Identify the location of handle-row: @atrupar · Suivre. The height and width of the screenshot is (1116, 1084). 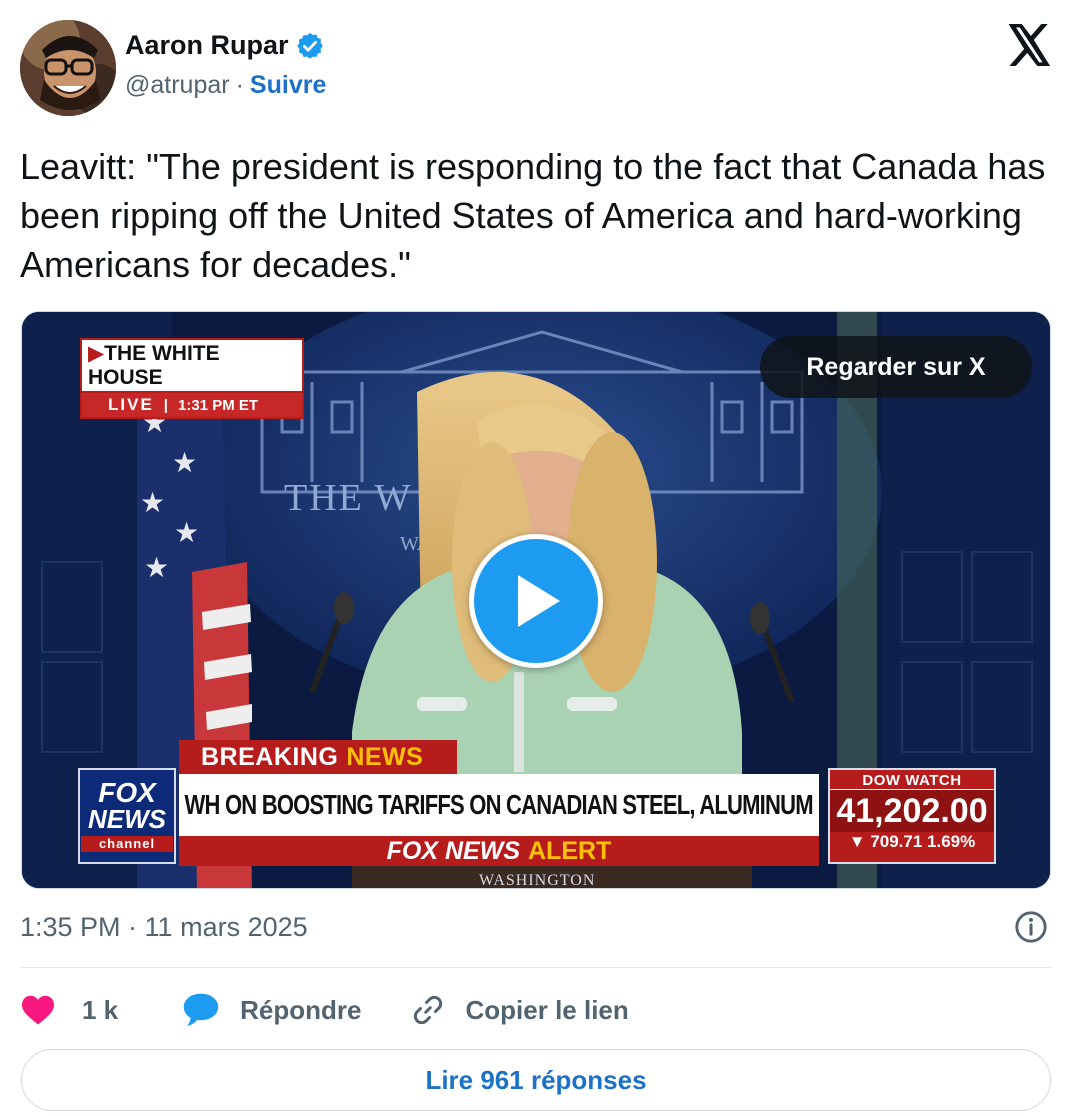
(225, 85).